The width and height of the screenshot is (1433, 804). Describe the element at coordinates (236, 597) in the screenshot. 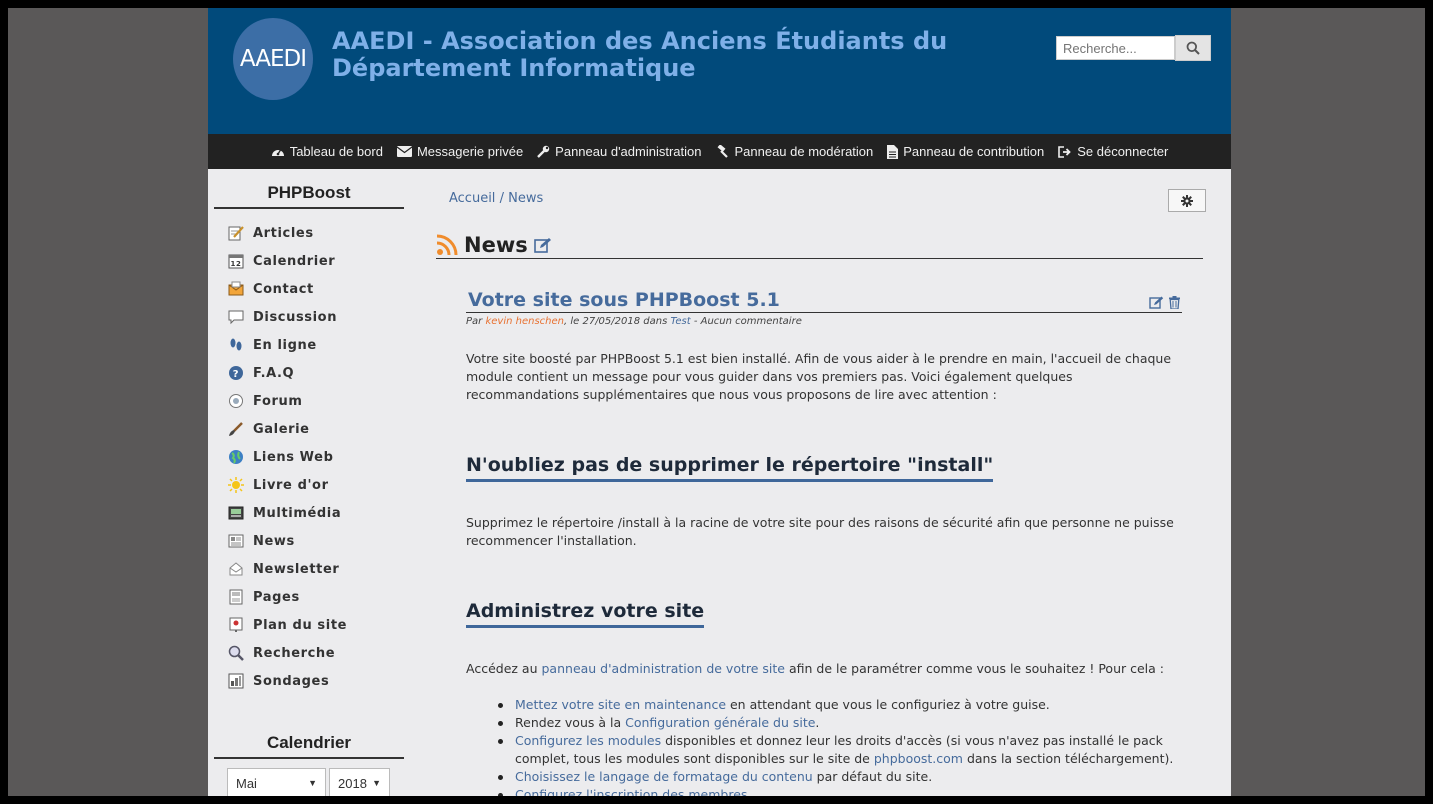

I see `page-icon` at that location.